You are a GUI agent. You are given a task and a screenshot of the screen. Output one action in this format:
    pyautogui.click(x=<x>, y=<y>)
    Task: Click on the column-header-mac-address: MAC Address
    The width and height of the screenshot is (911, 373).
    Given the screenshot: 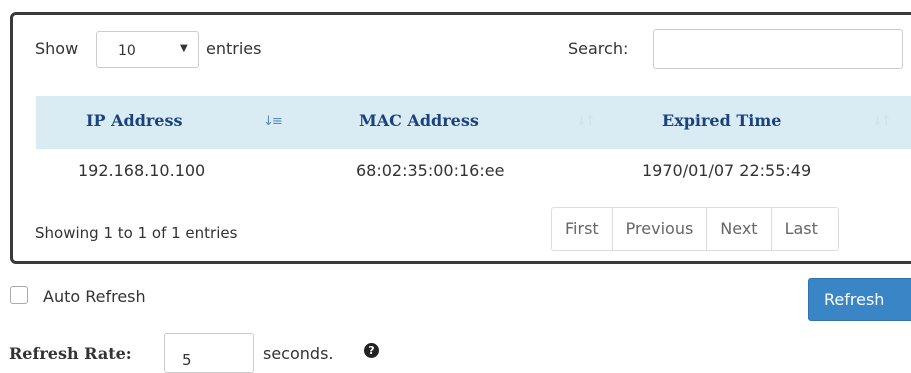 What is the action you would take?
    pyautogui.click(x=419, y=120)
    